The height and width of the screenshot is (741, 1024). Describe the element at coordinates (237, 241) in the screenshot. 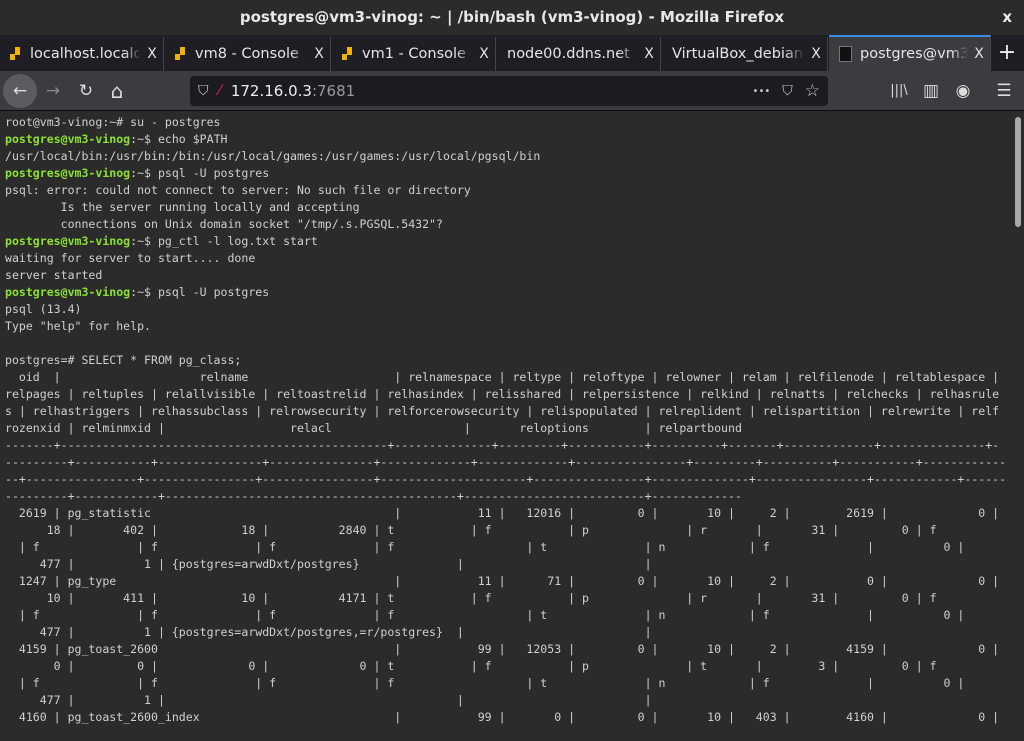

I see `line-text: pg_ctl -l log.txt start` at that location.